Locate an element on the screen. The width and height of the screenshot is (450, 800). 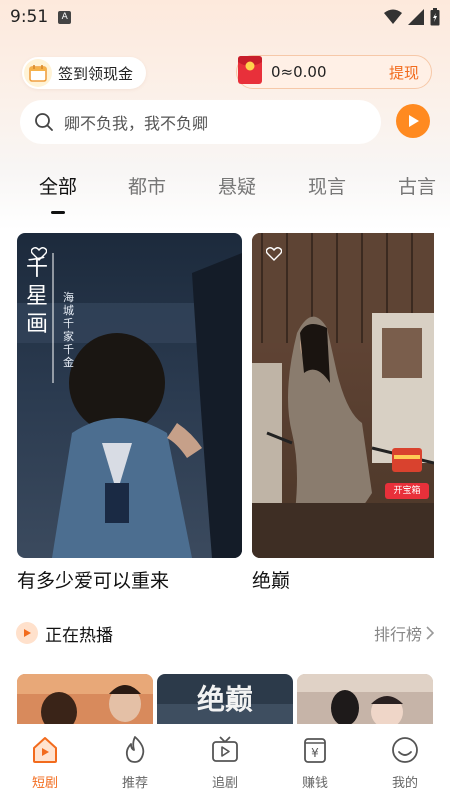
chevron-right-icon is located at coordinates (430, 633).